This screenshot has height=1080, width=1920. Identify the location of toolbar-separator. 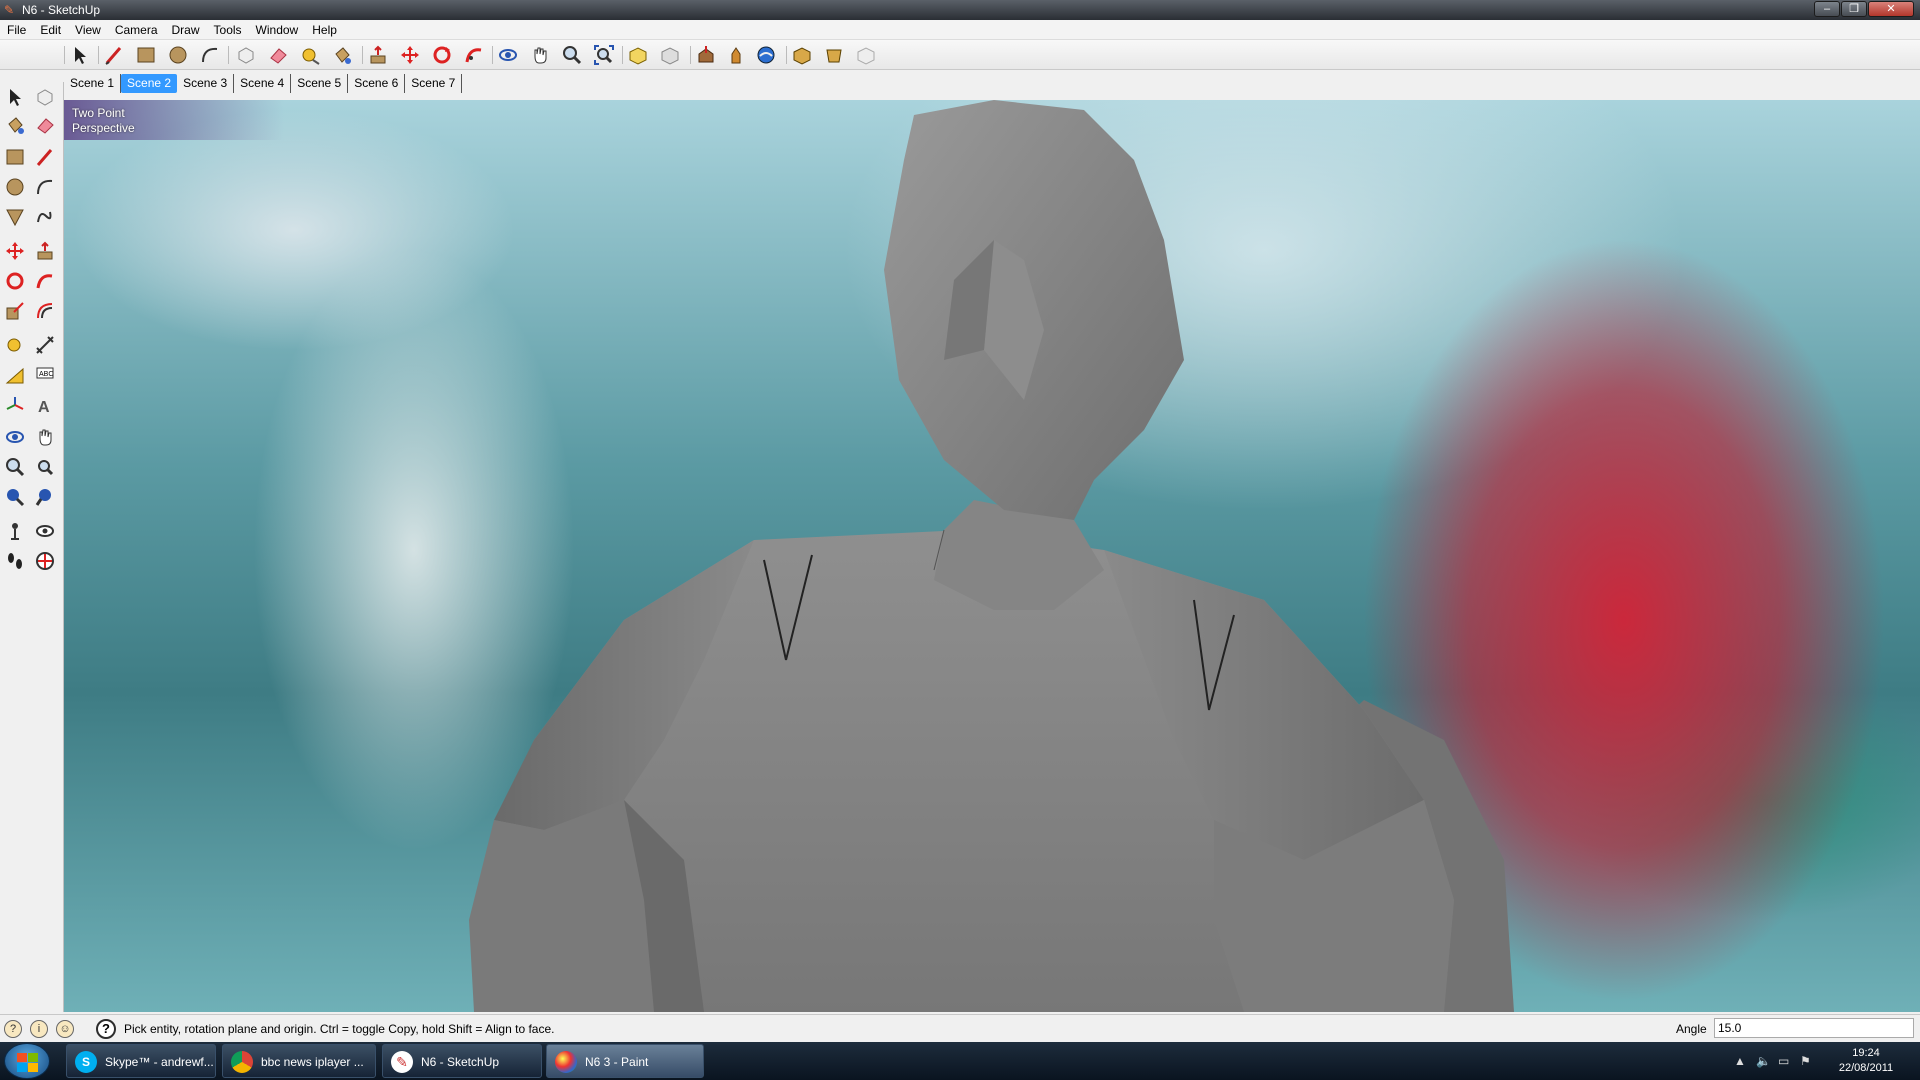
(228, 55).